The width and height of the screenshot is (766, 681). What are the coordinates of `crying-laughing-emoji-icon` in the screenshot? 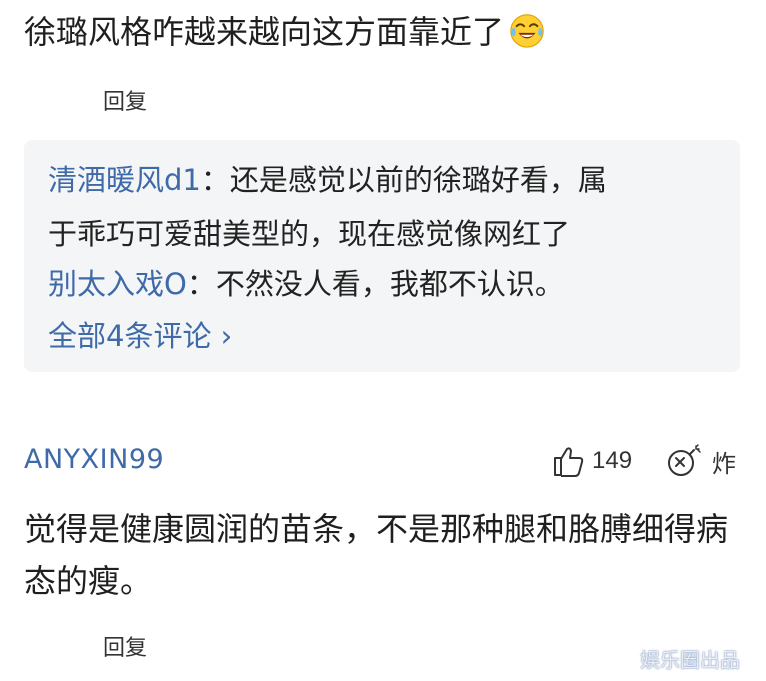 It's located at (527, 31).